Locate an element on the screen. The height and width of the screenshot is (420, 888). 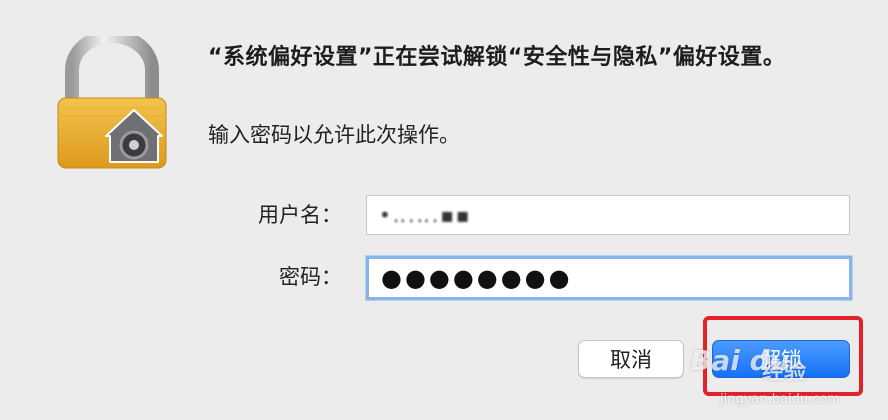
baidu-watermark: Bai du 经验 jingyan.baidu.com is located at coordinates (789, 382).